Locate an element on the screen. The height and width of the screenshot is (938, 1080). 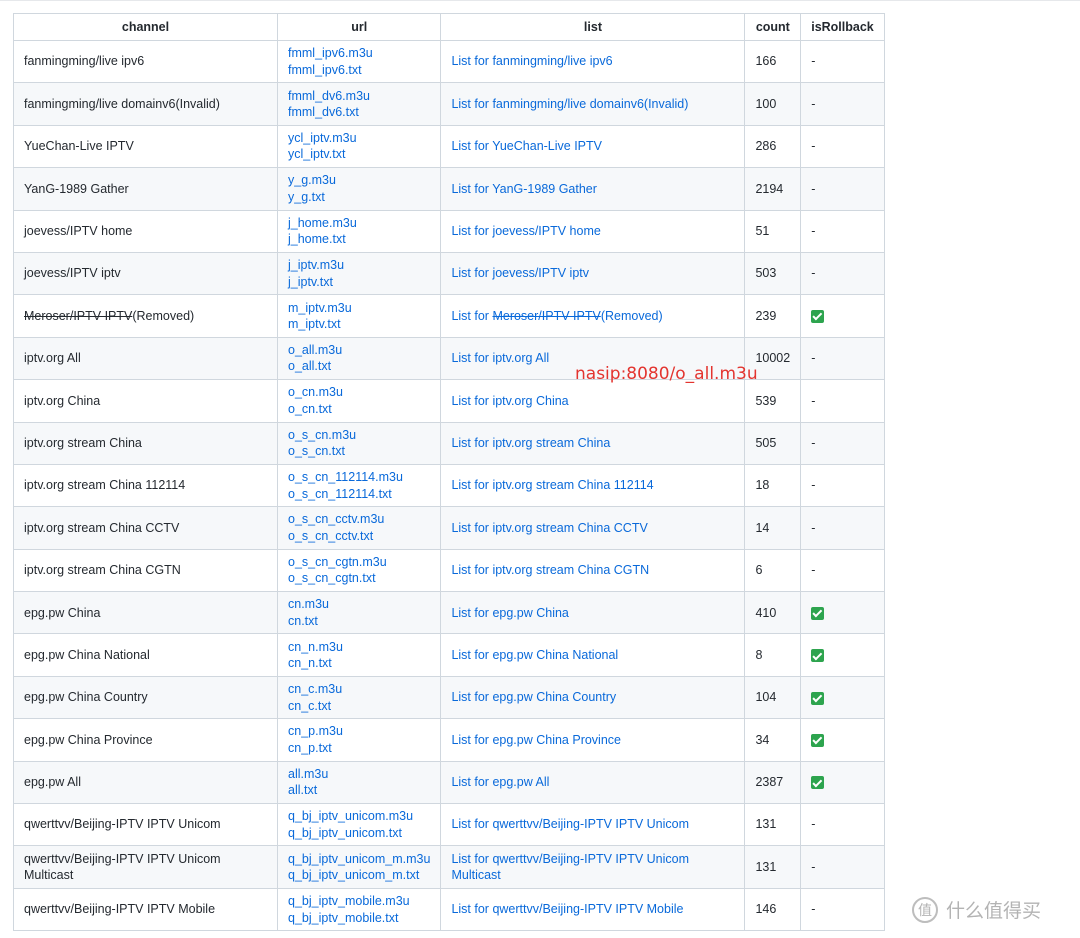
txt-link: cn_n.txt is located at coordinates (359, 663).